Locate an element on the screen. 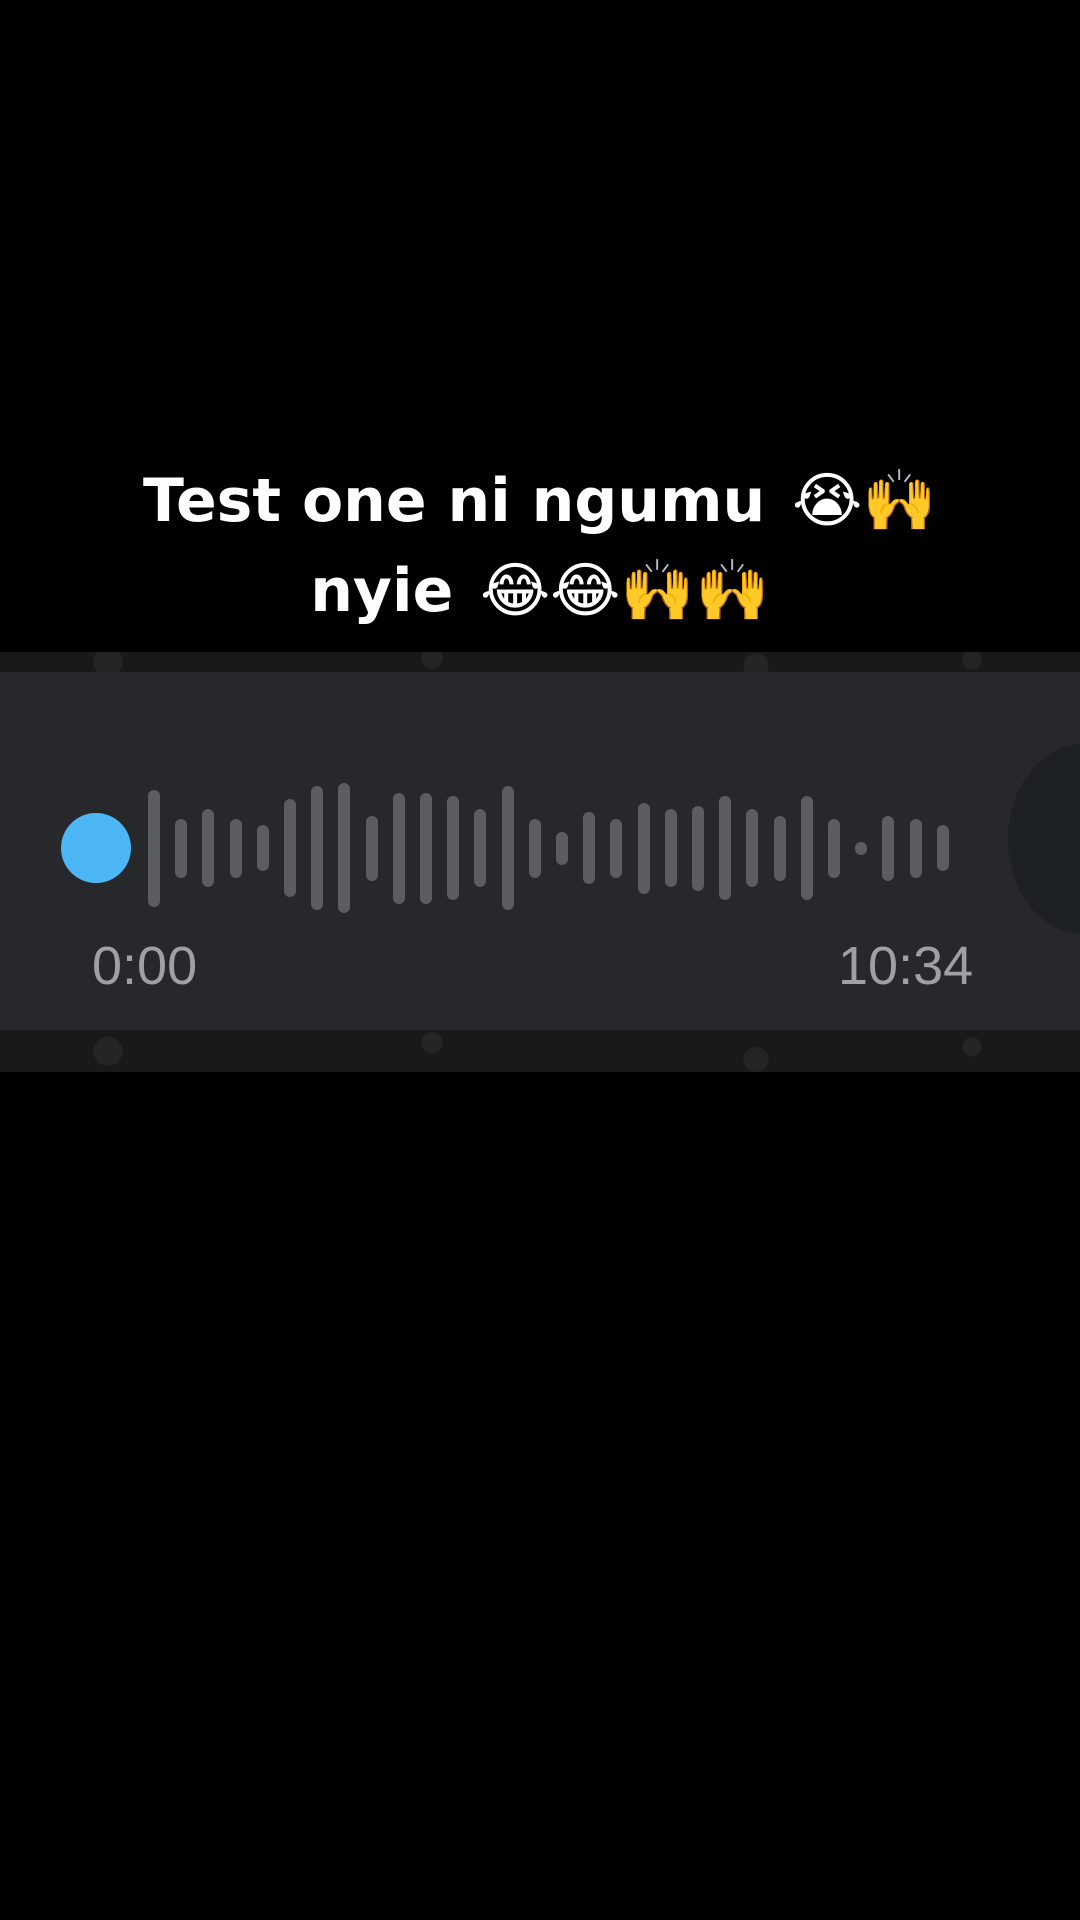  caption-text-2: nyie is located at coordinates (382, 591).